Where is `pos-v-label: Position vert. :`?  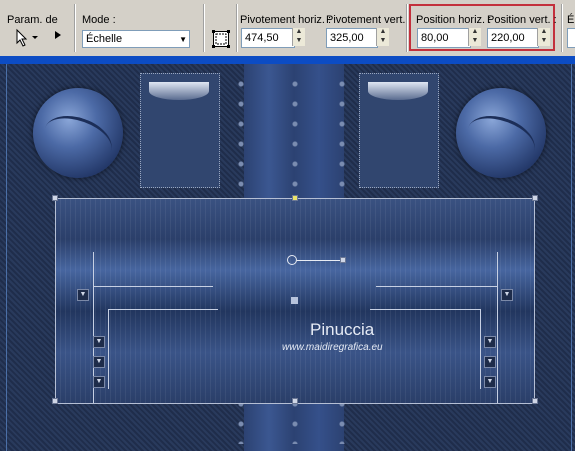 pos-v-label: Position vert. : is located at coordinates (522, 20).